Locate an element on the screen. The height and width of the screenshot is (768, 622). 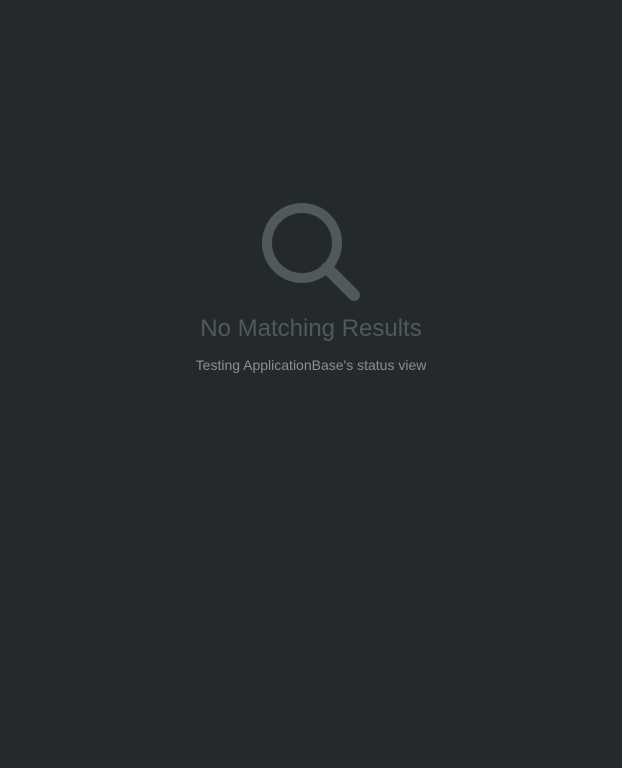
status-description: Testing ApplicationBase's status view is located at coordinates (311, 365).